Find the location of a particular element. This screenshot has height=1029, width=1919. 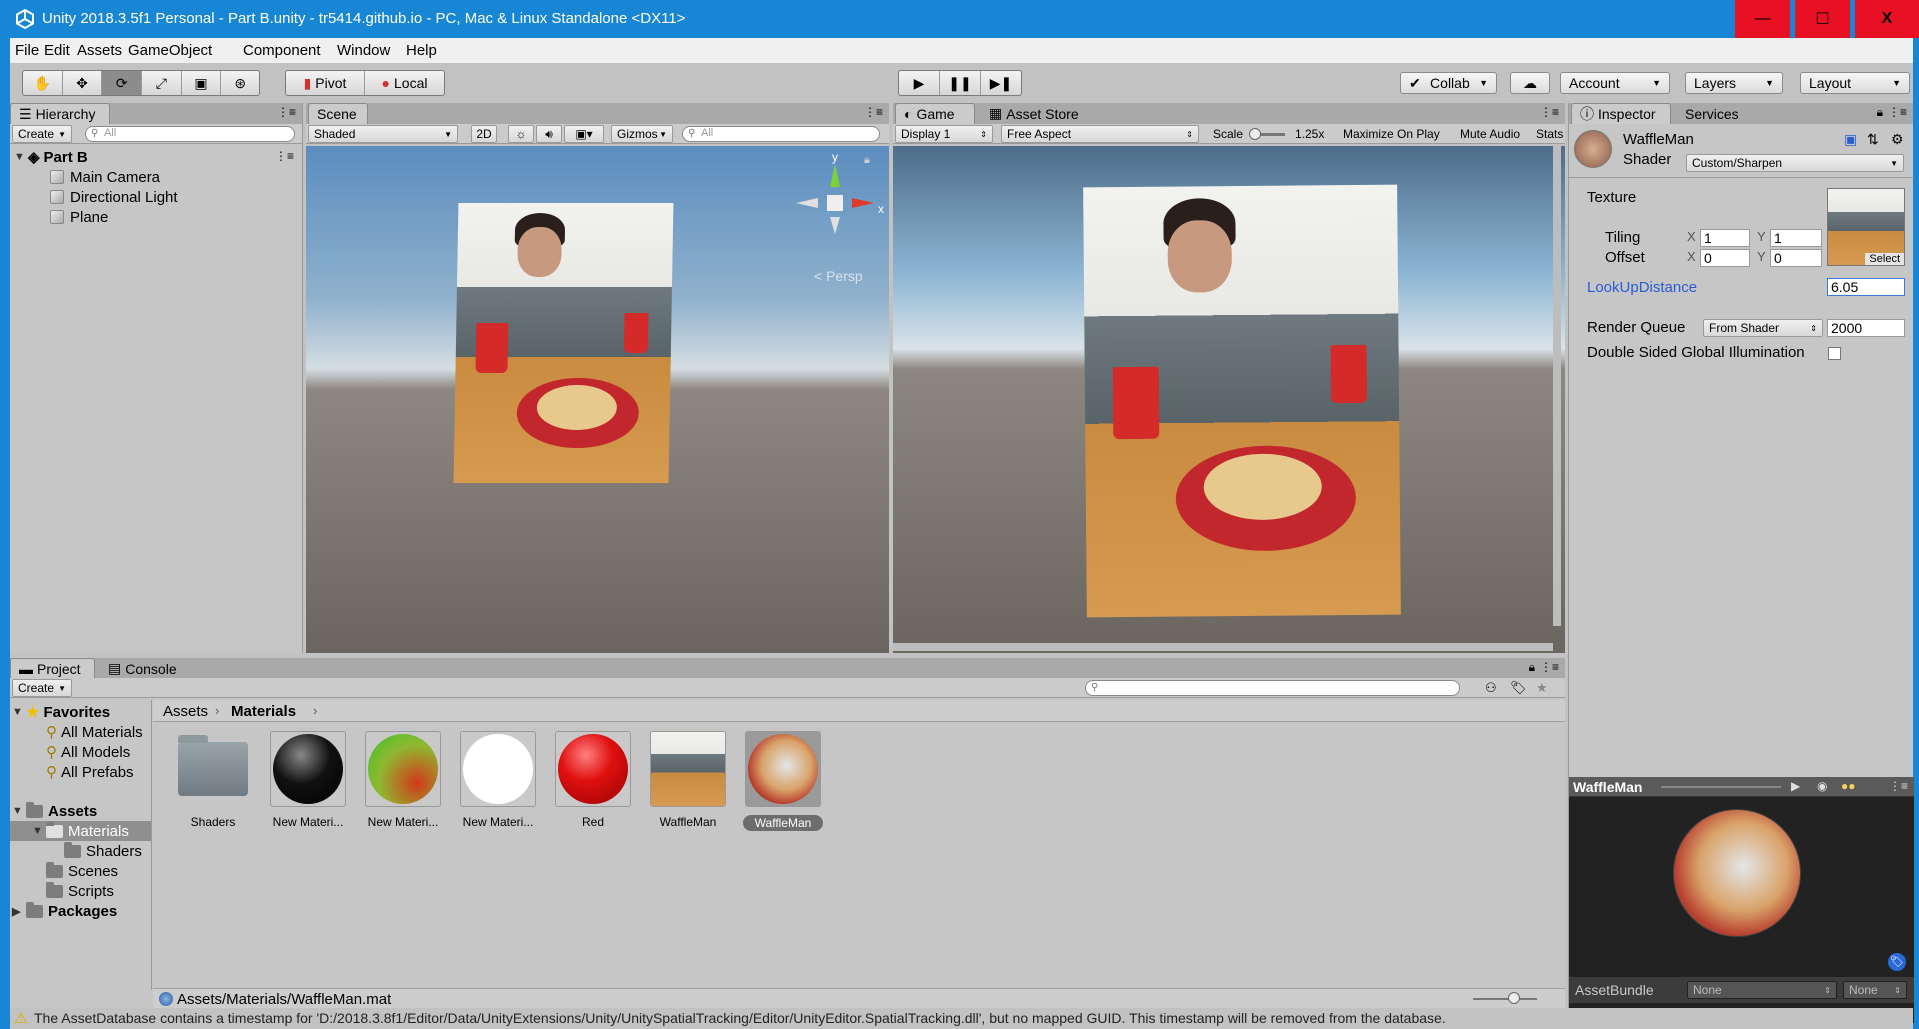

game-horizontal-scrollbar is located at coordinates (1223, 647).